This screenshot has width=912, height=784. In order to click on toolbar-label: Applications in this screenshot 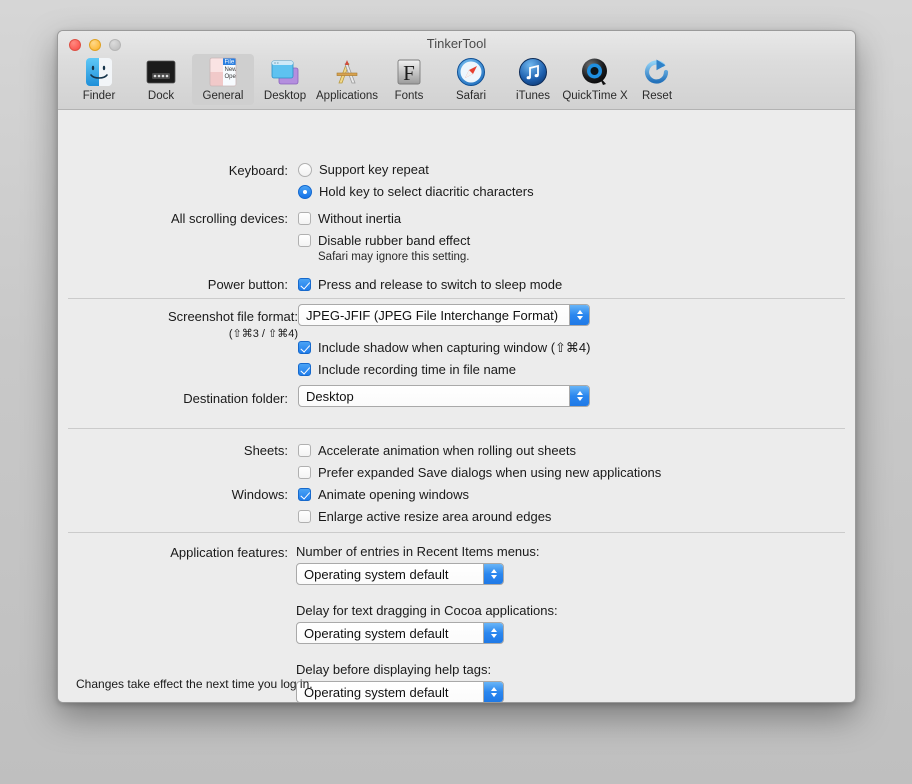, I will do `click(347, 96)`.